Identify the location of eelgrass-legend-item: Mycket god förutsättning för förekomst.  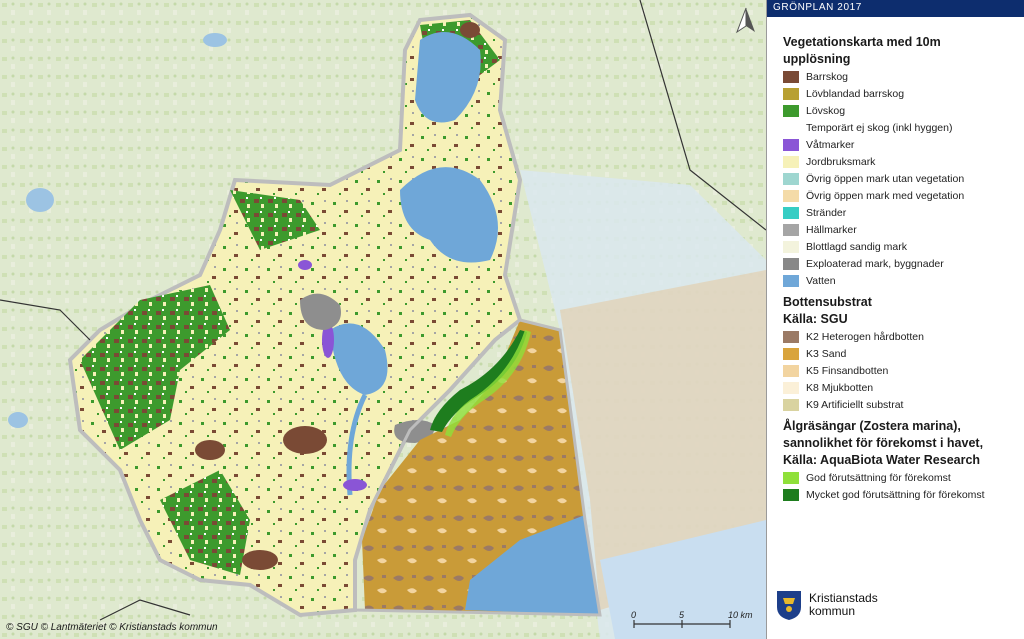
(903, 494).